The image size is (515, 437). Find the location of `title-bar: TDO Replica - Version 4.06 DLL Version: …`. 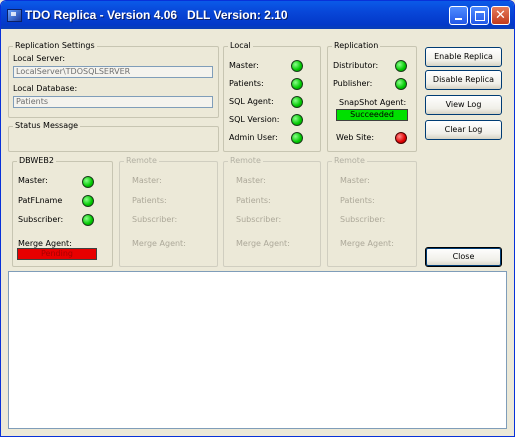

title-bar: TDO Replica - Version 4.06 DLL Version: … is located at coordinates (257, 15).